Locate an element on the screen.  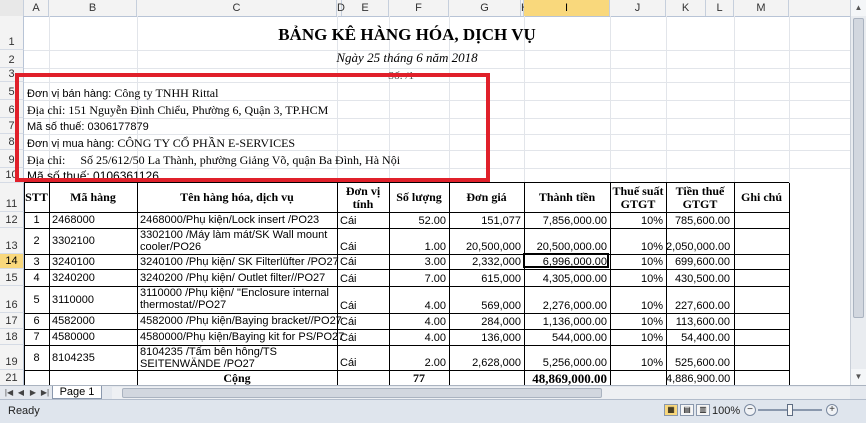
item-name-line2: thermostat//PO27 is located at coordinates (183, 305).